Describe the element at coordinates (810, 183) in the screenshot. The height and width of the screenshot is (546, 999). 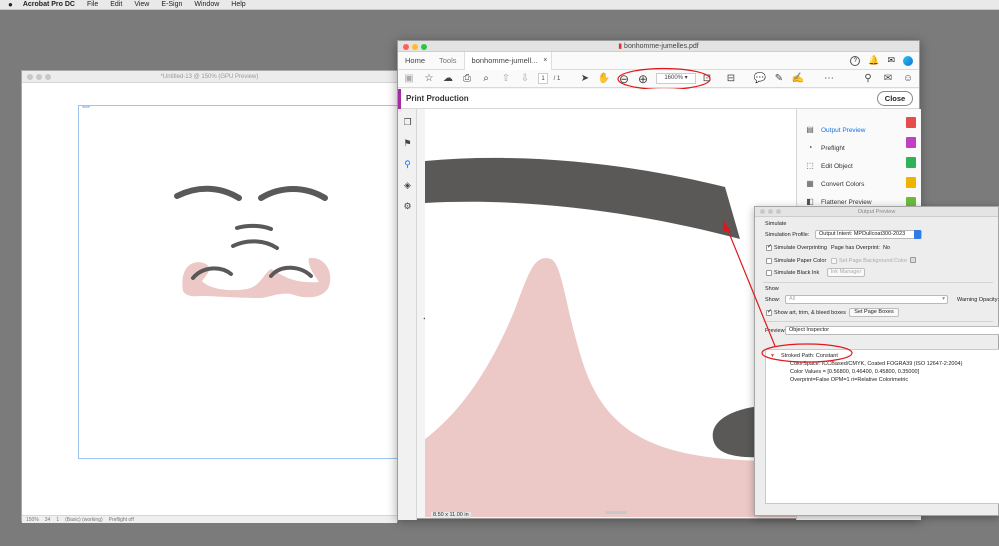
I see `convert-colors-icon: ▦` at that location.